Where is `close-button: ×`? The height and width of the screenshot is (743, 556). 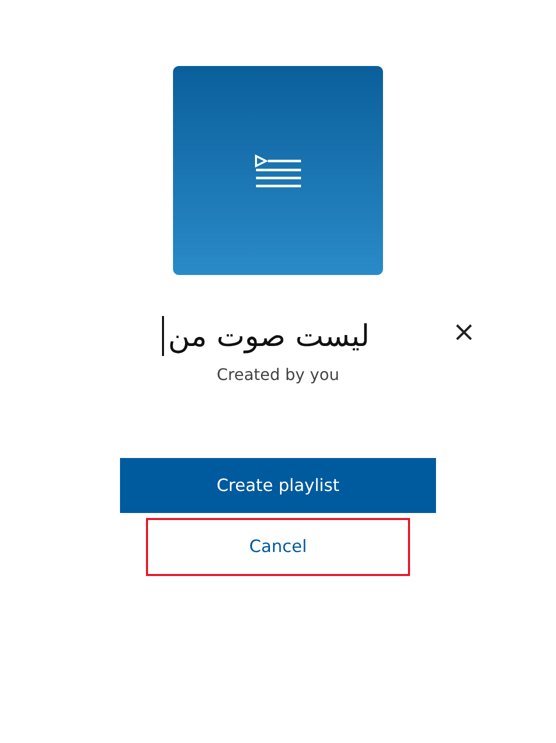 close-button: × is located at coordinates (464, 332).